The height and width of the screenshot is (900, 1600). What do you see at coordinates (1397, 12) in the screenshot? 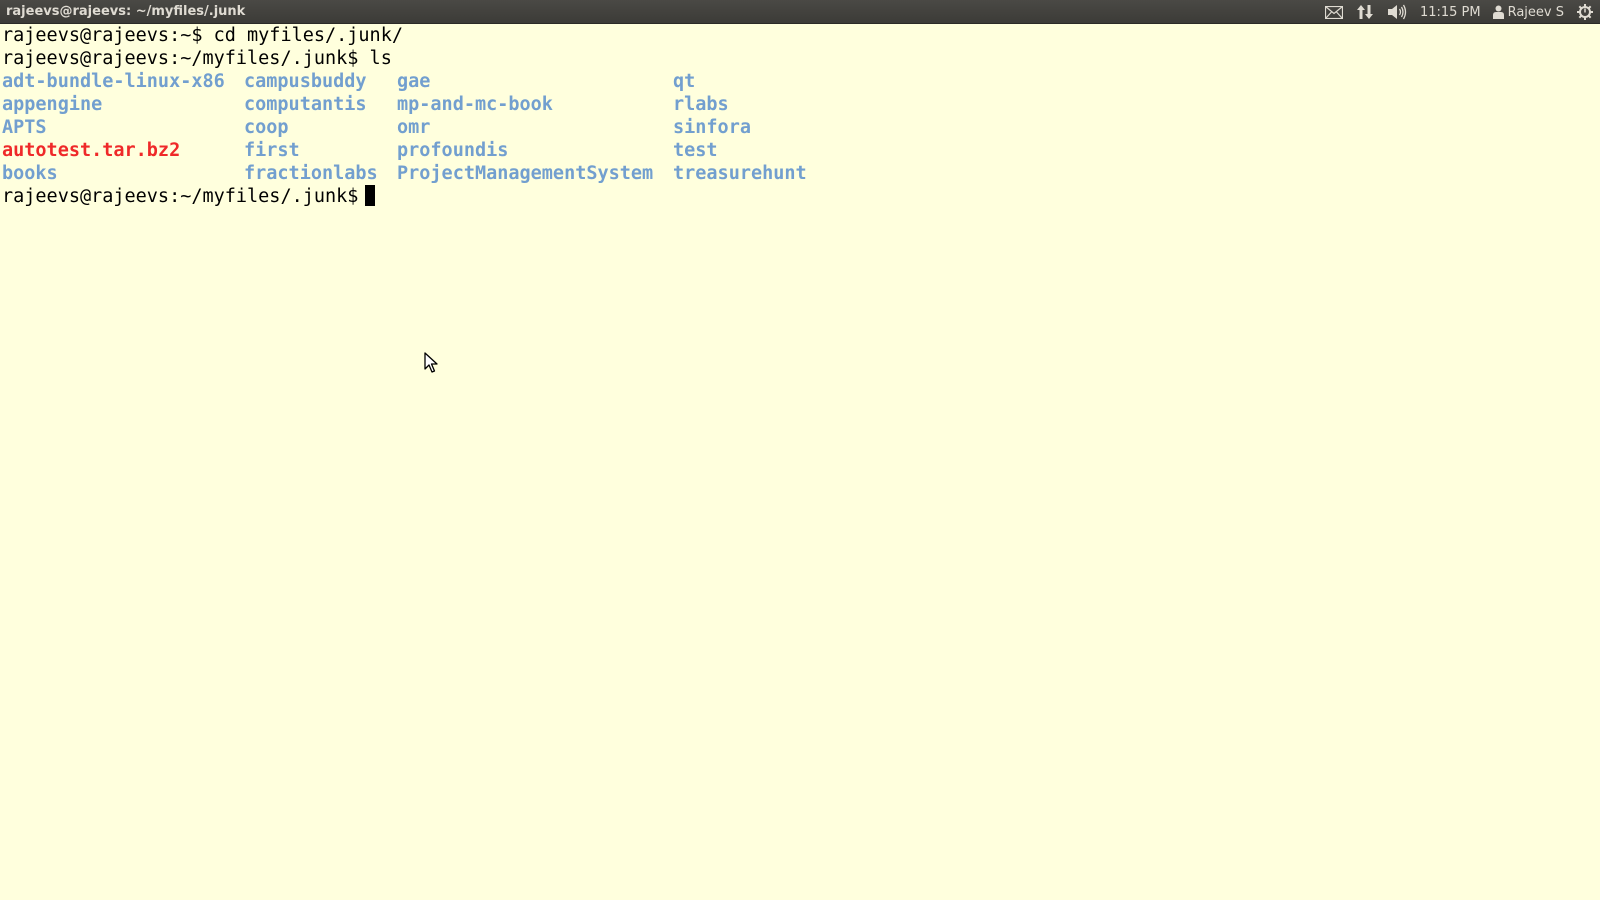
I see `speaker-icon` at bounding box center [1397, 12].